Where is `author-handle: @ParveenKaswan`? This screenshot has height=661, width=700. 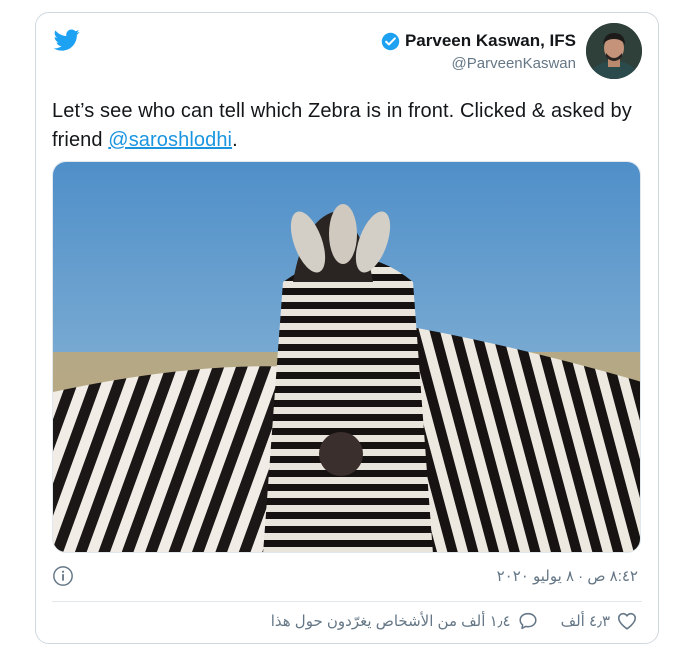 author-handle: @ParveenKaswan is located at coordinates (478, 63).